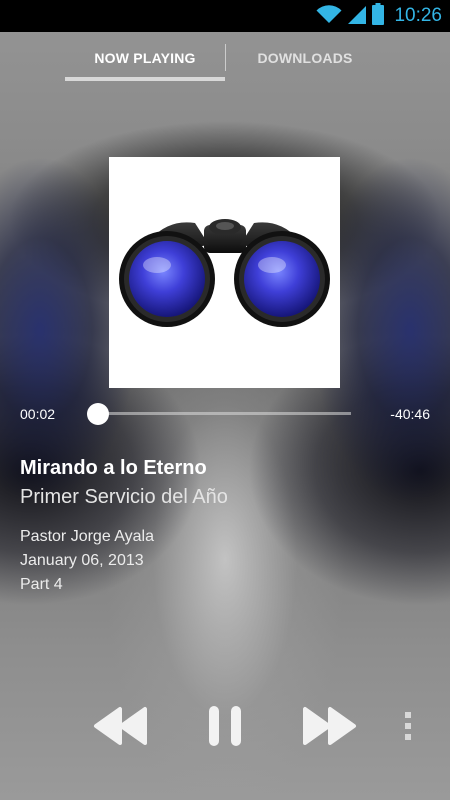 This screenshot has width=450, height=800. I want to click on wifi-icon, so click(329, 16).